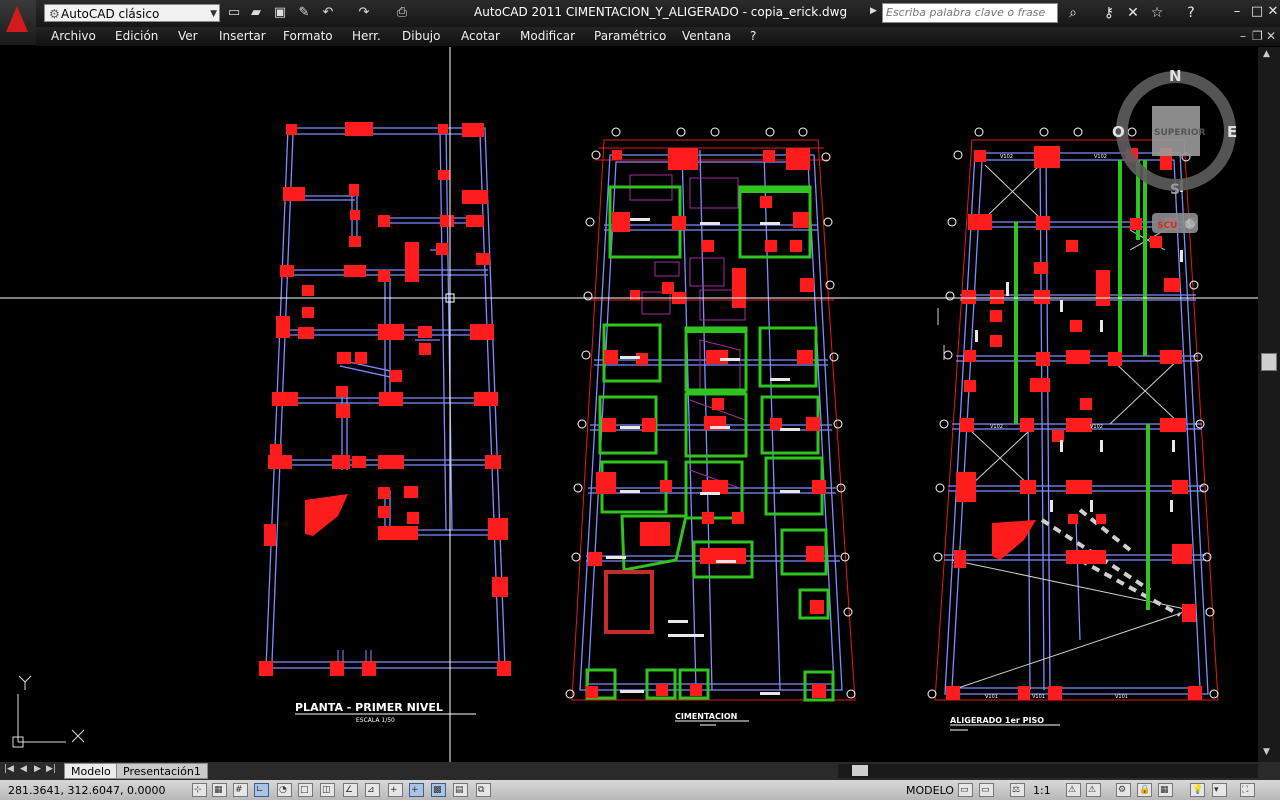 Image resolution: width=1280 pixels, height=800 pixels. What do you see at coordinates (328, 13) in the screenshot?
I see `undo-icon: ↶` at bounding box center [328, 13].